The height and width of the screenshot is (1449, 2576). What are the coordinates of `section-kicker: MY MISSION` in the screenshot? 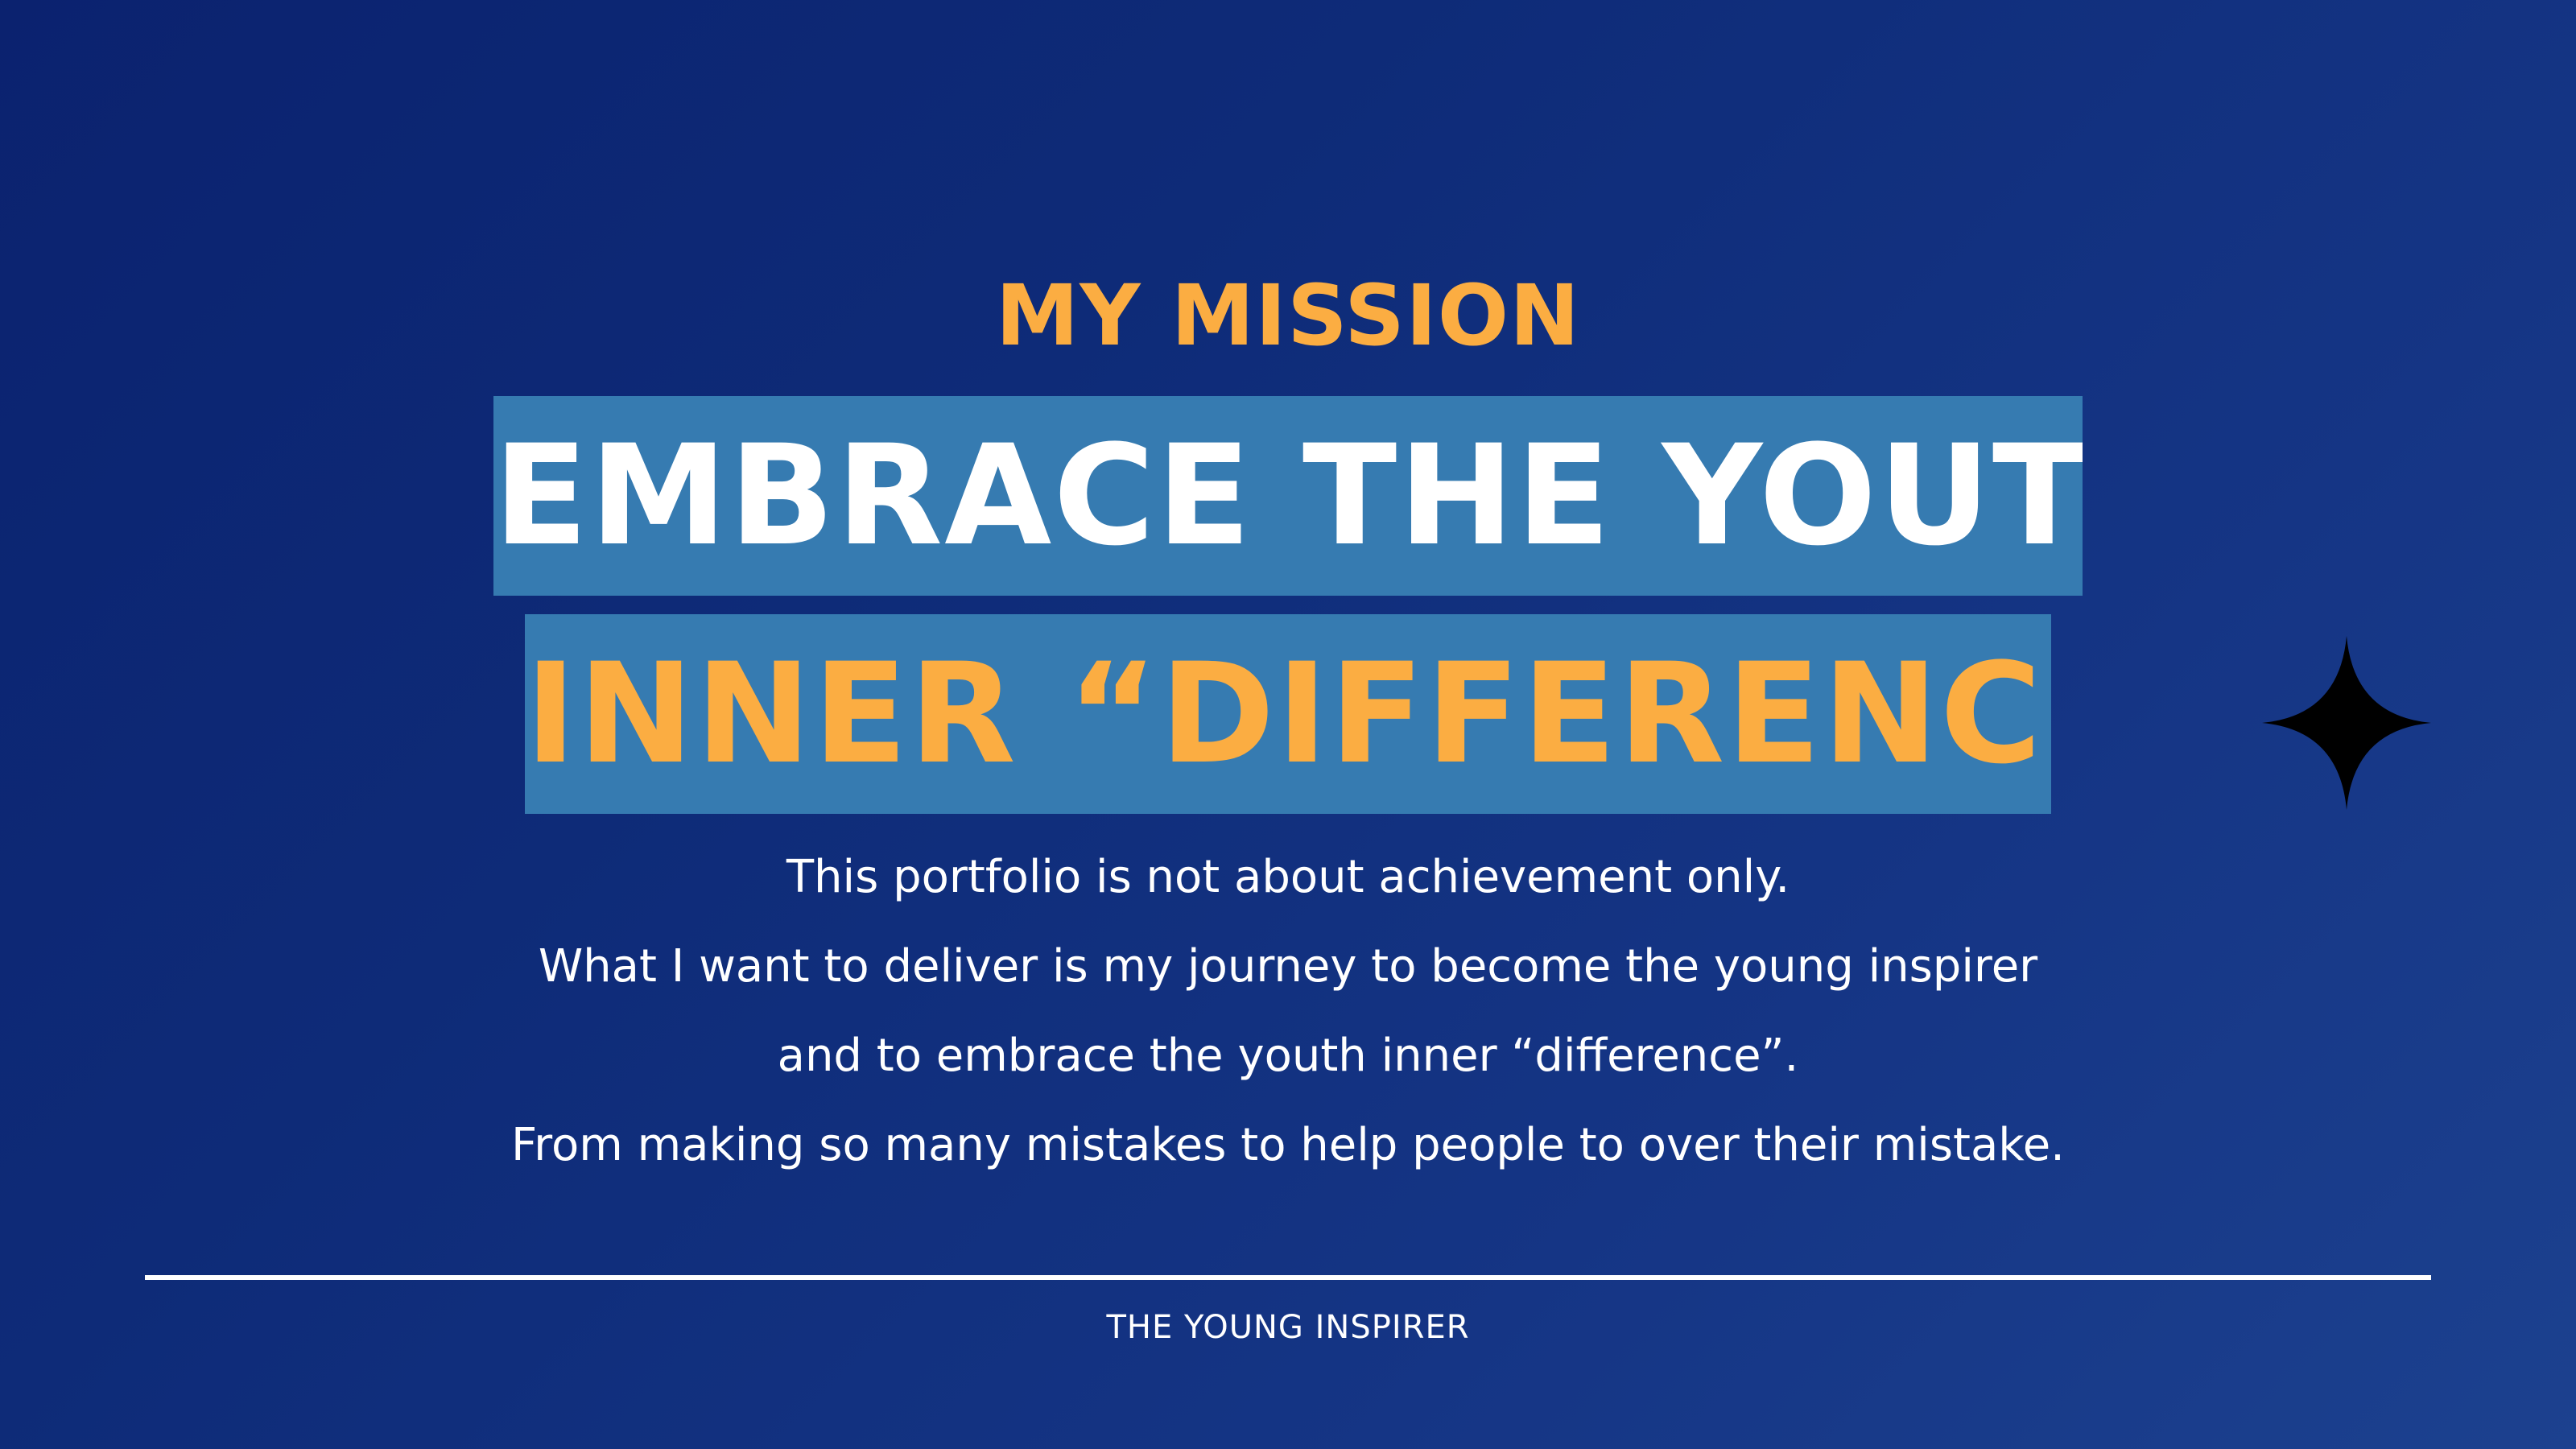 It's located at (1288, 315).